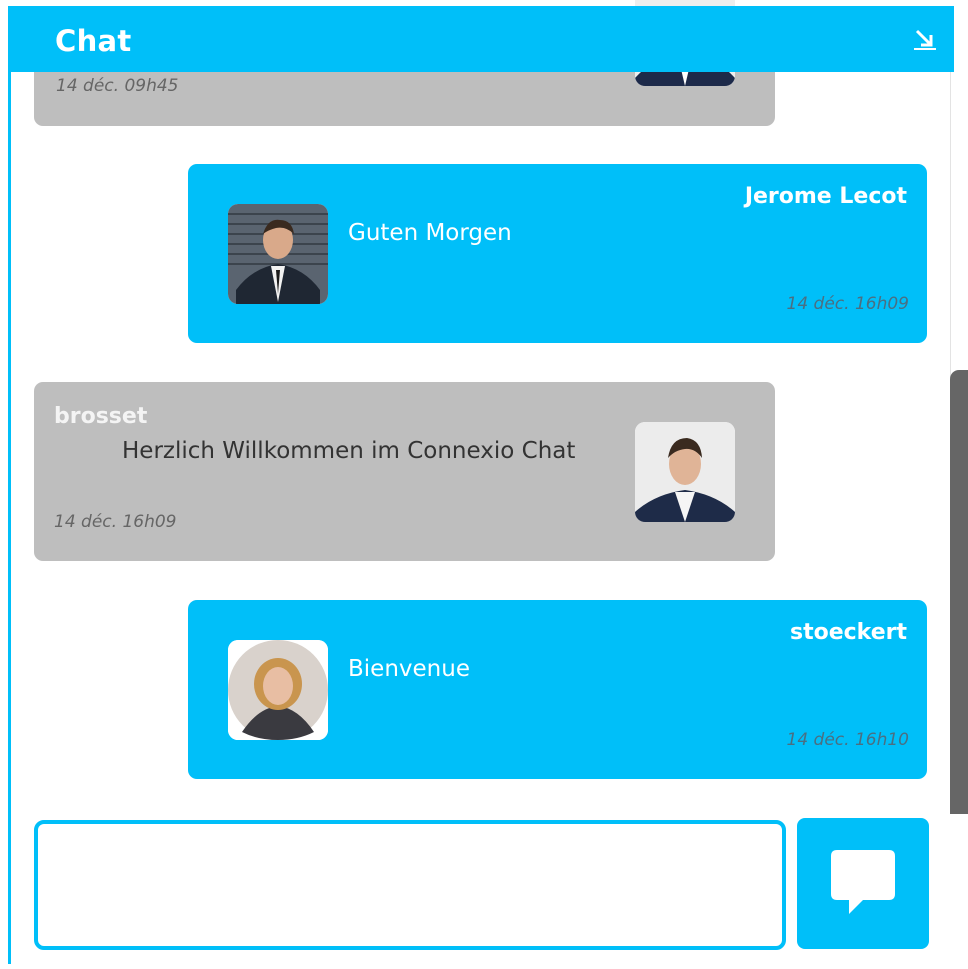 The height and width of the screenshot is (969, 968). What do you see at coordinates (557, 689) in the screenshot?
I see `message-bubble: stoeckert Bienvenue 14 déc. 16h10` at bounding box center [557, 689].